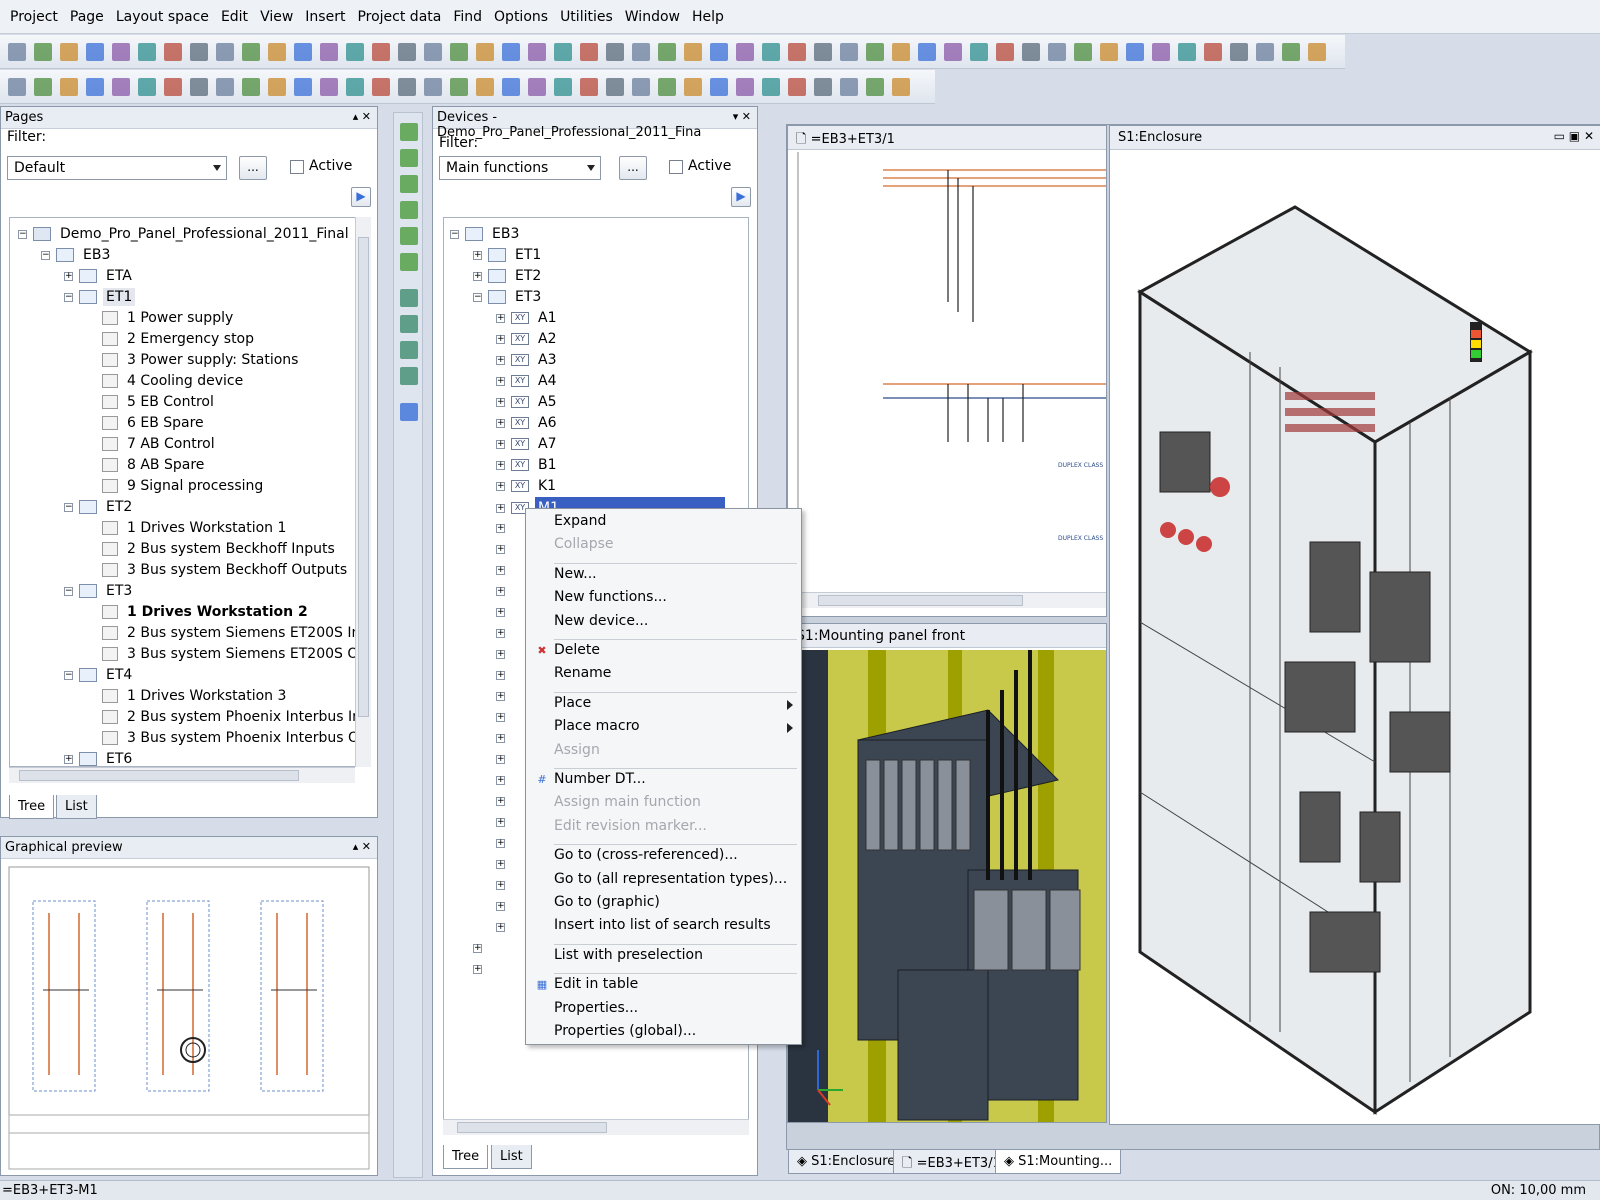 This screenshot has height=1200, width=1600. Describe the element at coordinates (947, 371) in the screenshot. I see `schematic-window: 🗋 =EB3+ET3/1 DUPLEX CLASS DUPLEX CLASS` at that location.